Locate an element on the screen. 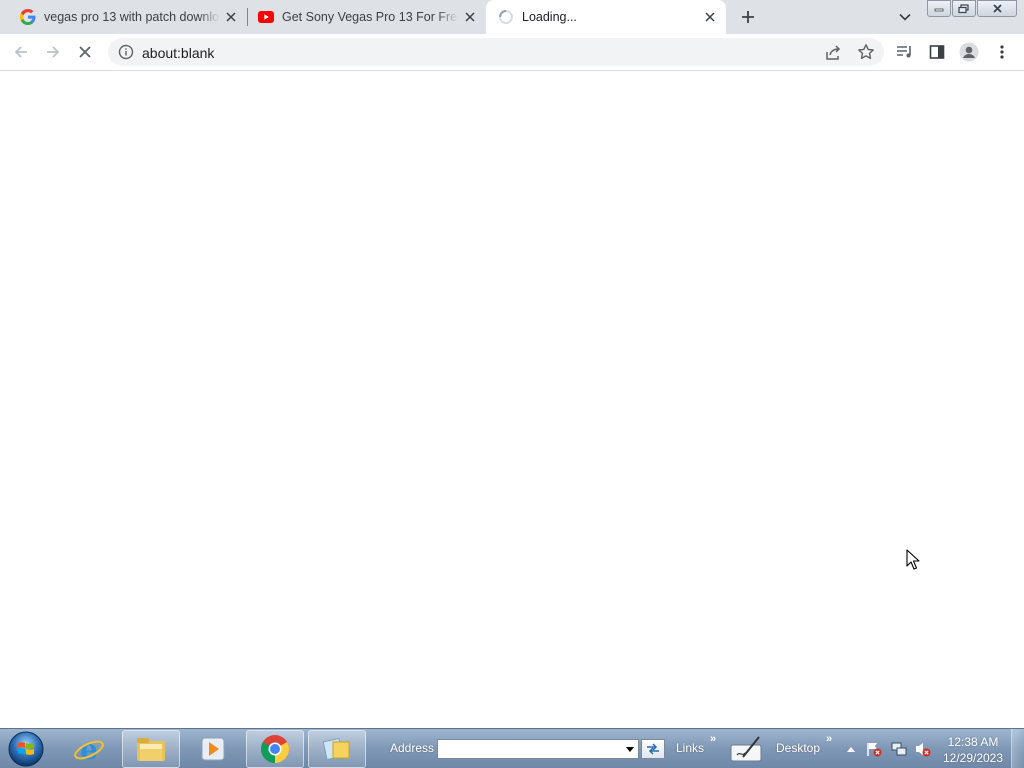 Image resolution: width=1024 pixels, height=768 pixels. chrome-icon is located at coordinates (275, 749).